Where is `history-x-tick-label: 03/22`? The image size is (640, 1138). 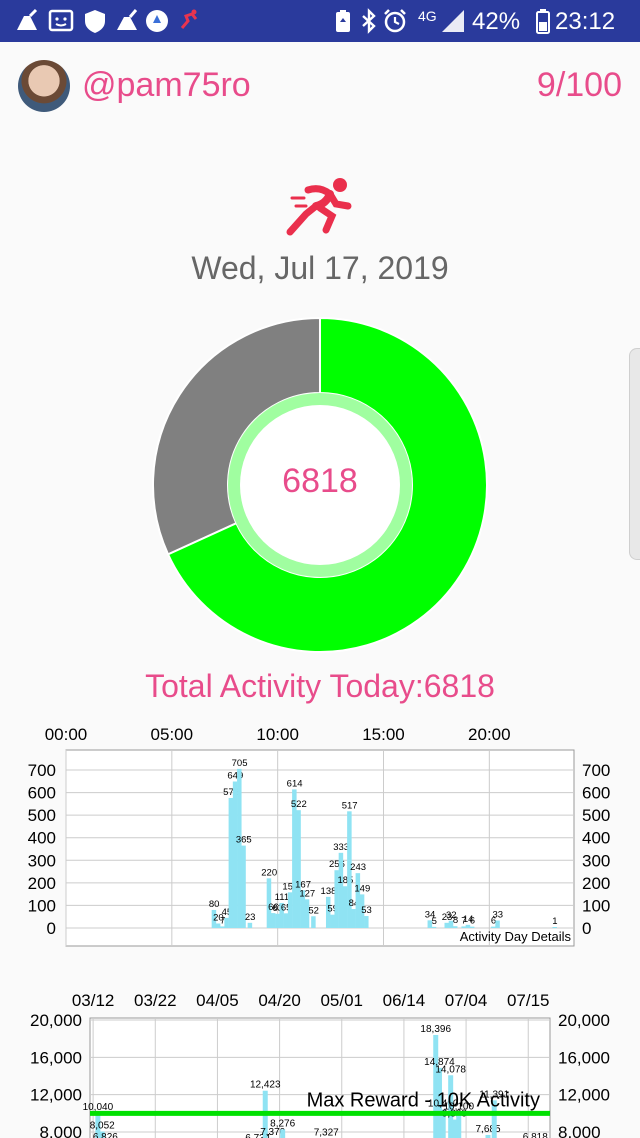 history-x-tick-label: 03/22 is located at coordinates (155, 1000).